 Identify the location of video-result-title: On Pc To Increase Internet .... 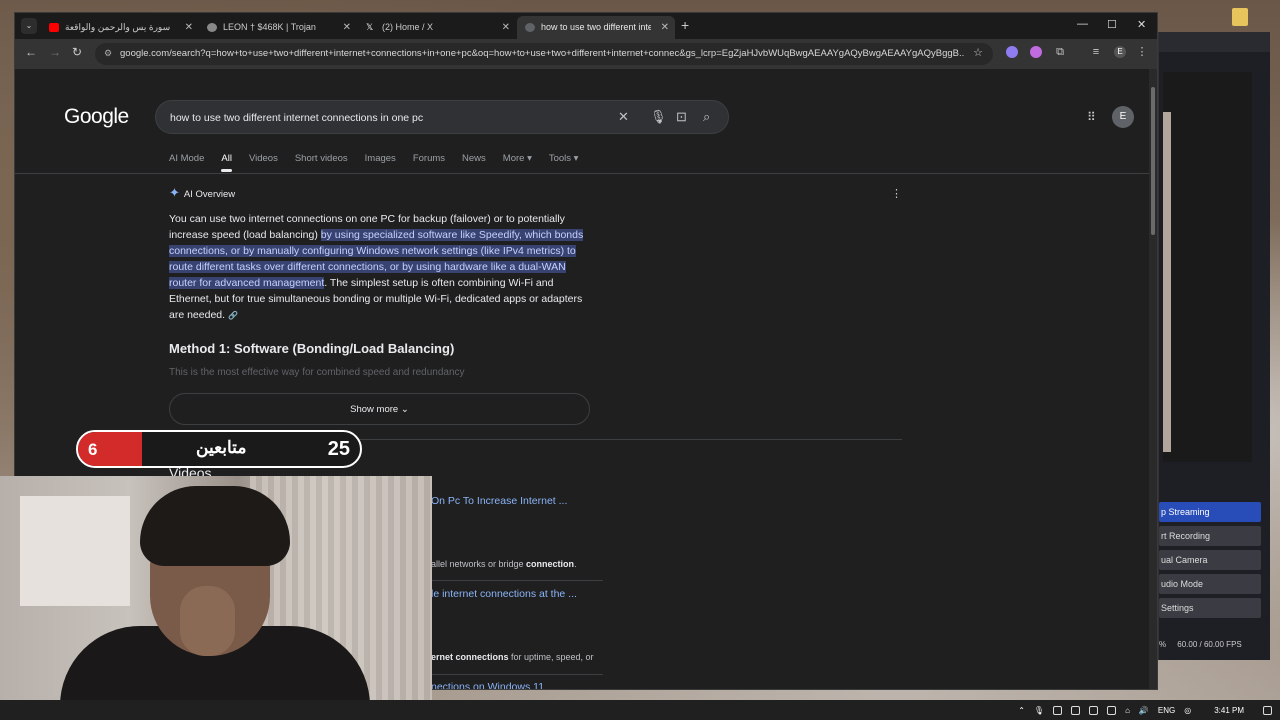
(499, 501).